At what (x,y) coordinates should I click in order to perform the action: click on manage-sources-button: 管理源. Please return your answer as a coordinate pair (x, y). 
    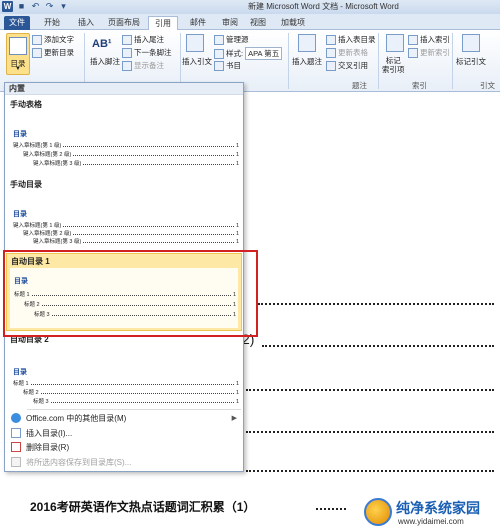
    Looking at the image, I should click on (231, 39).